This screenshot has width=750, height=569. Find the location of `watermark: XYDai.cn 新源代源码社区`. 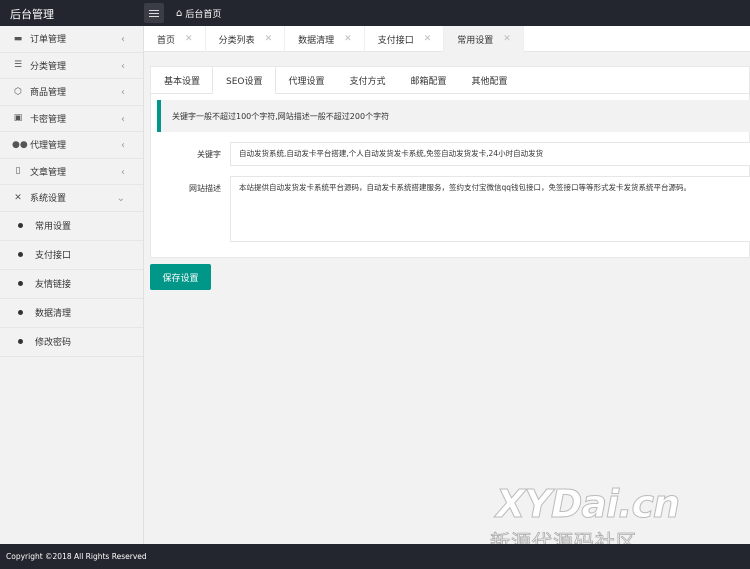

watermark: XYDai.cn 新源代源码社区 is located at coordinates (605, 518).